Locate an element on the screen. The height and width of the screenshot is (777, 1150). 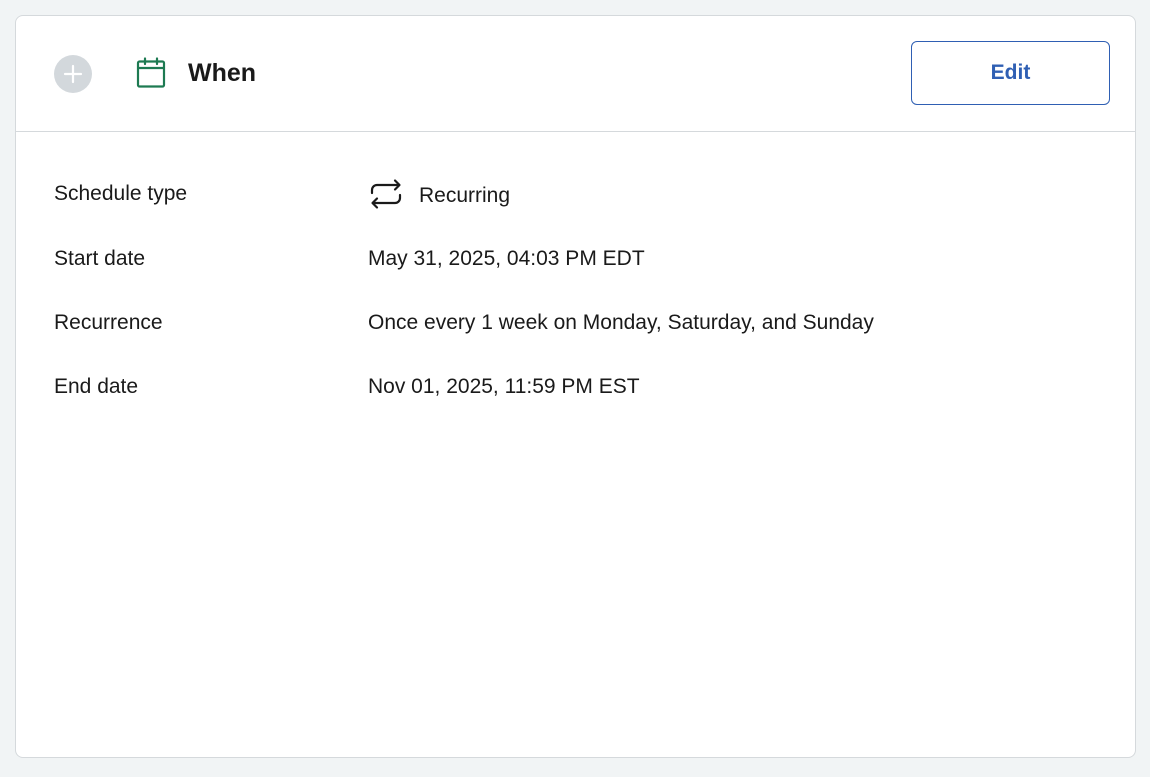
schedule-type-label: Schedule type is located at coordinates (121, 193).